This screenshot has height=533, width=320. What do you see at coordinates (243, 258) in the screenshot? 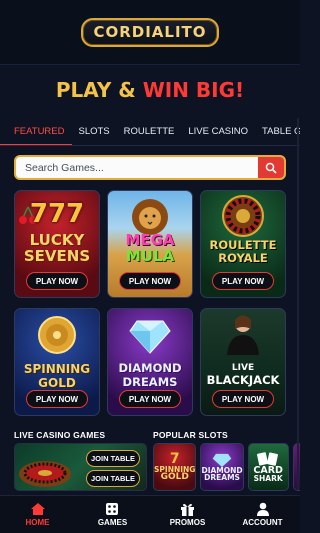
I see `game-title-line2: ROYALE` at bounding box center [243, 258].